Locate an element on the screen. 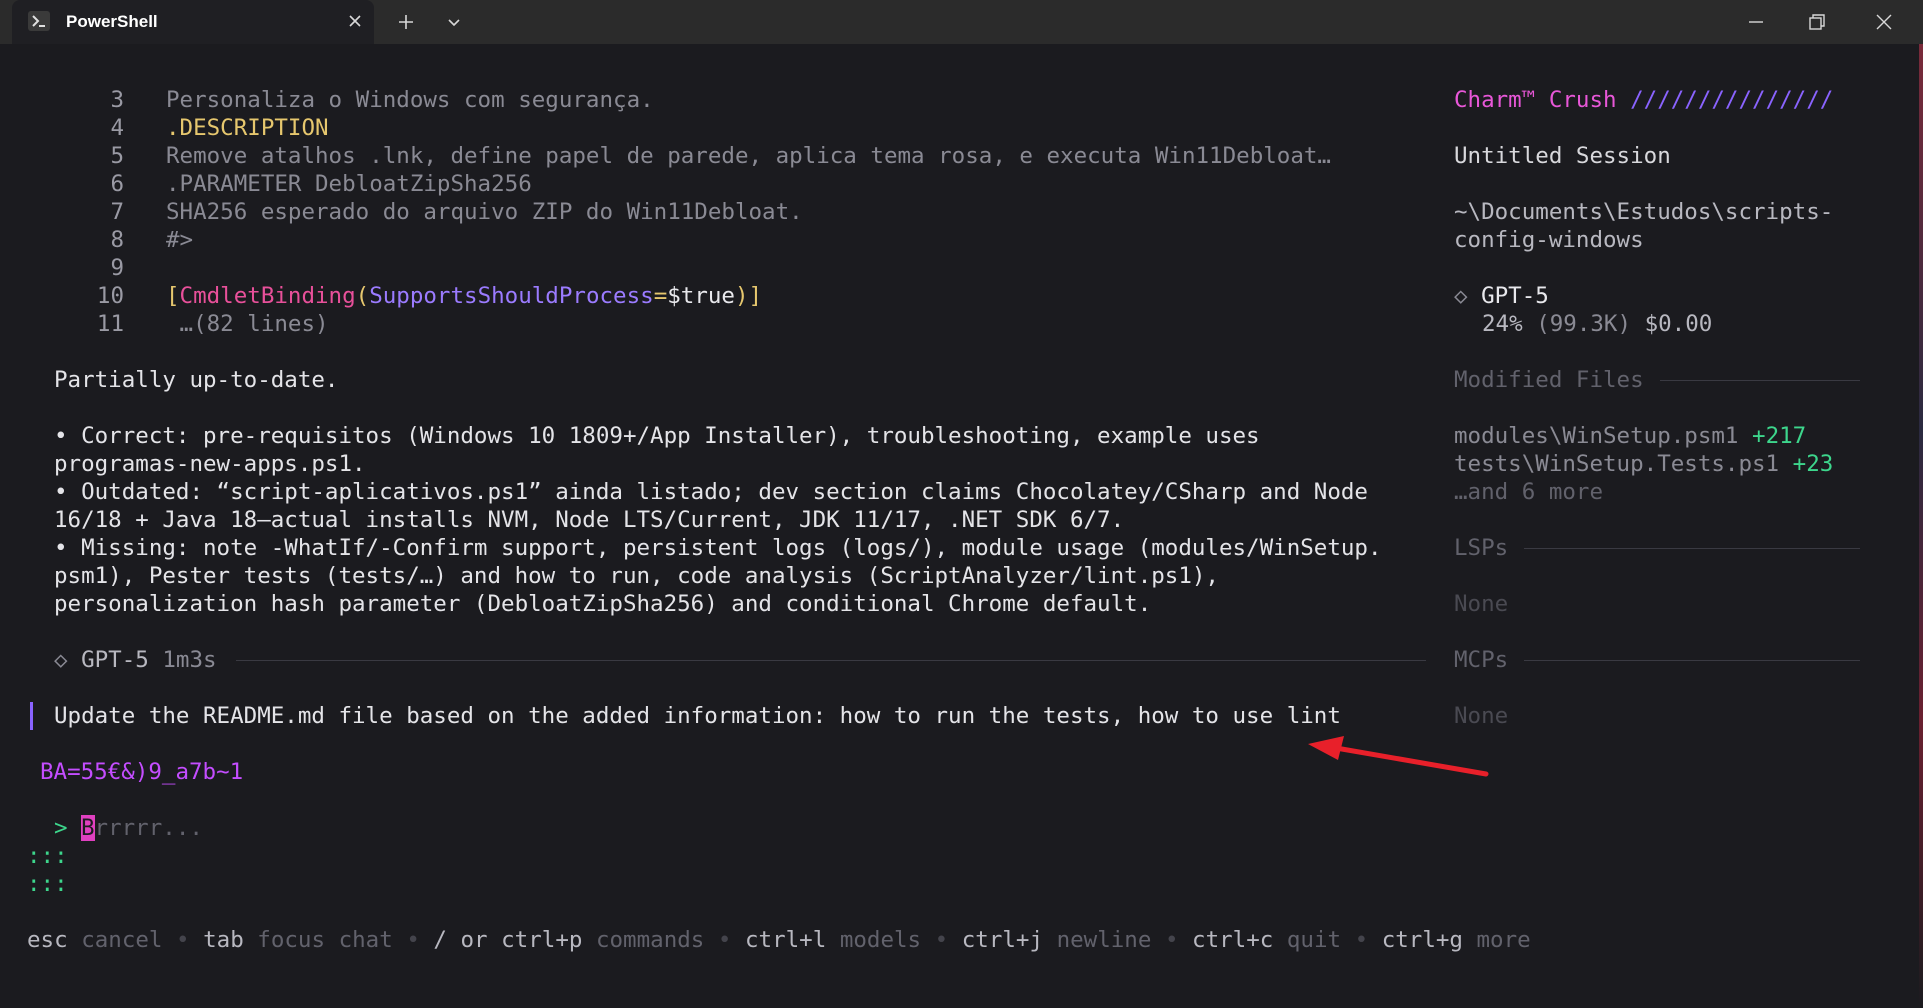 The image size is (1923, 1008). usage-percent: 24% is located at coordinates (1502, 324).